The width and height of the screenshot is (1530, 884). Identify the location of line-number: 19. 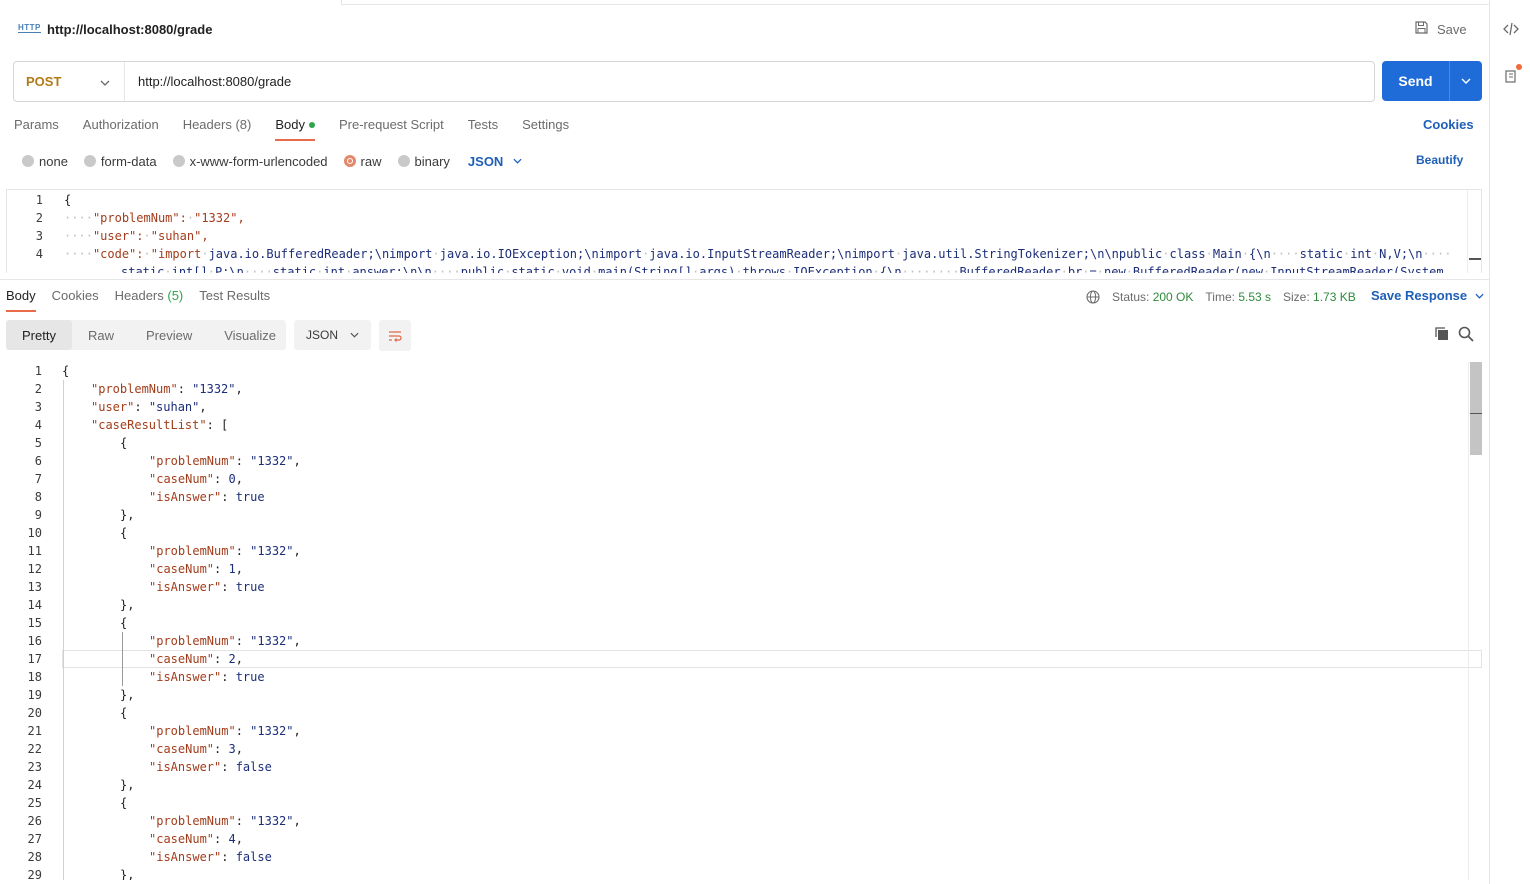
(34, 695).